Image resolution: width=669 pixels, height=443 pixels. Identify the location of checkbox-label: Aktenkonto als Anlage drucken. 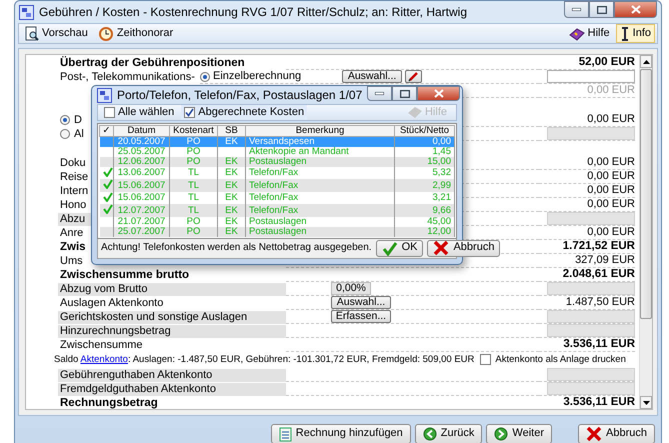
(560, 360).